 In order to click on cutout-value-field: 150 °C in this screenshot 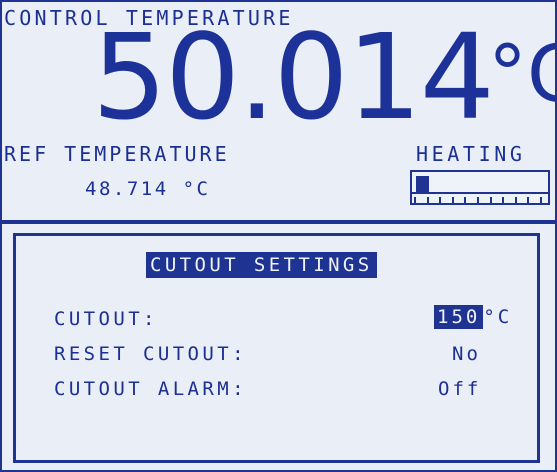, I will do `click(473, 317)`.